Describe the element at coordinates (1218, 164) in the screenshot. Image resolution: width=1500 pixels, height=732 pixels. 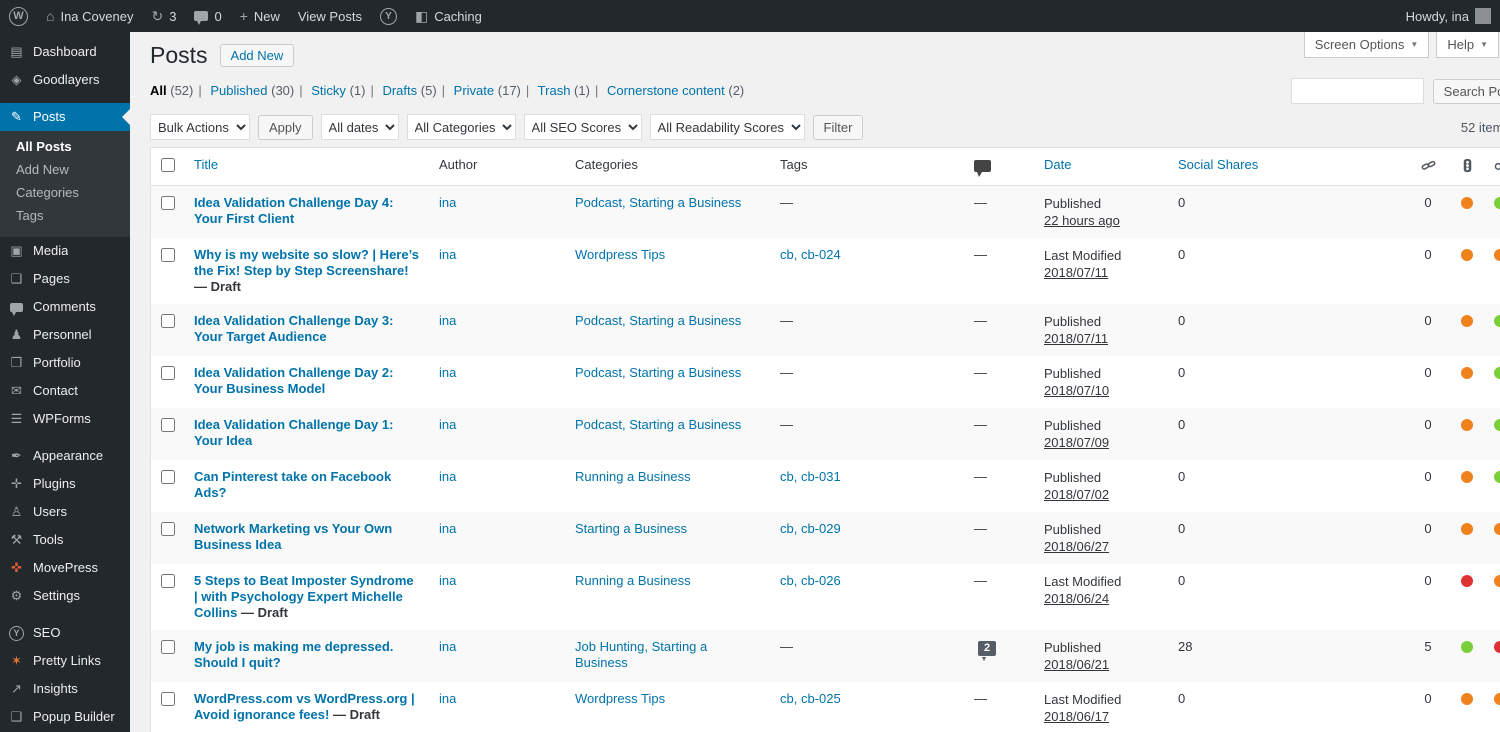
I see `column-header-social-shares: Social Shares` at that location.